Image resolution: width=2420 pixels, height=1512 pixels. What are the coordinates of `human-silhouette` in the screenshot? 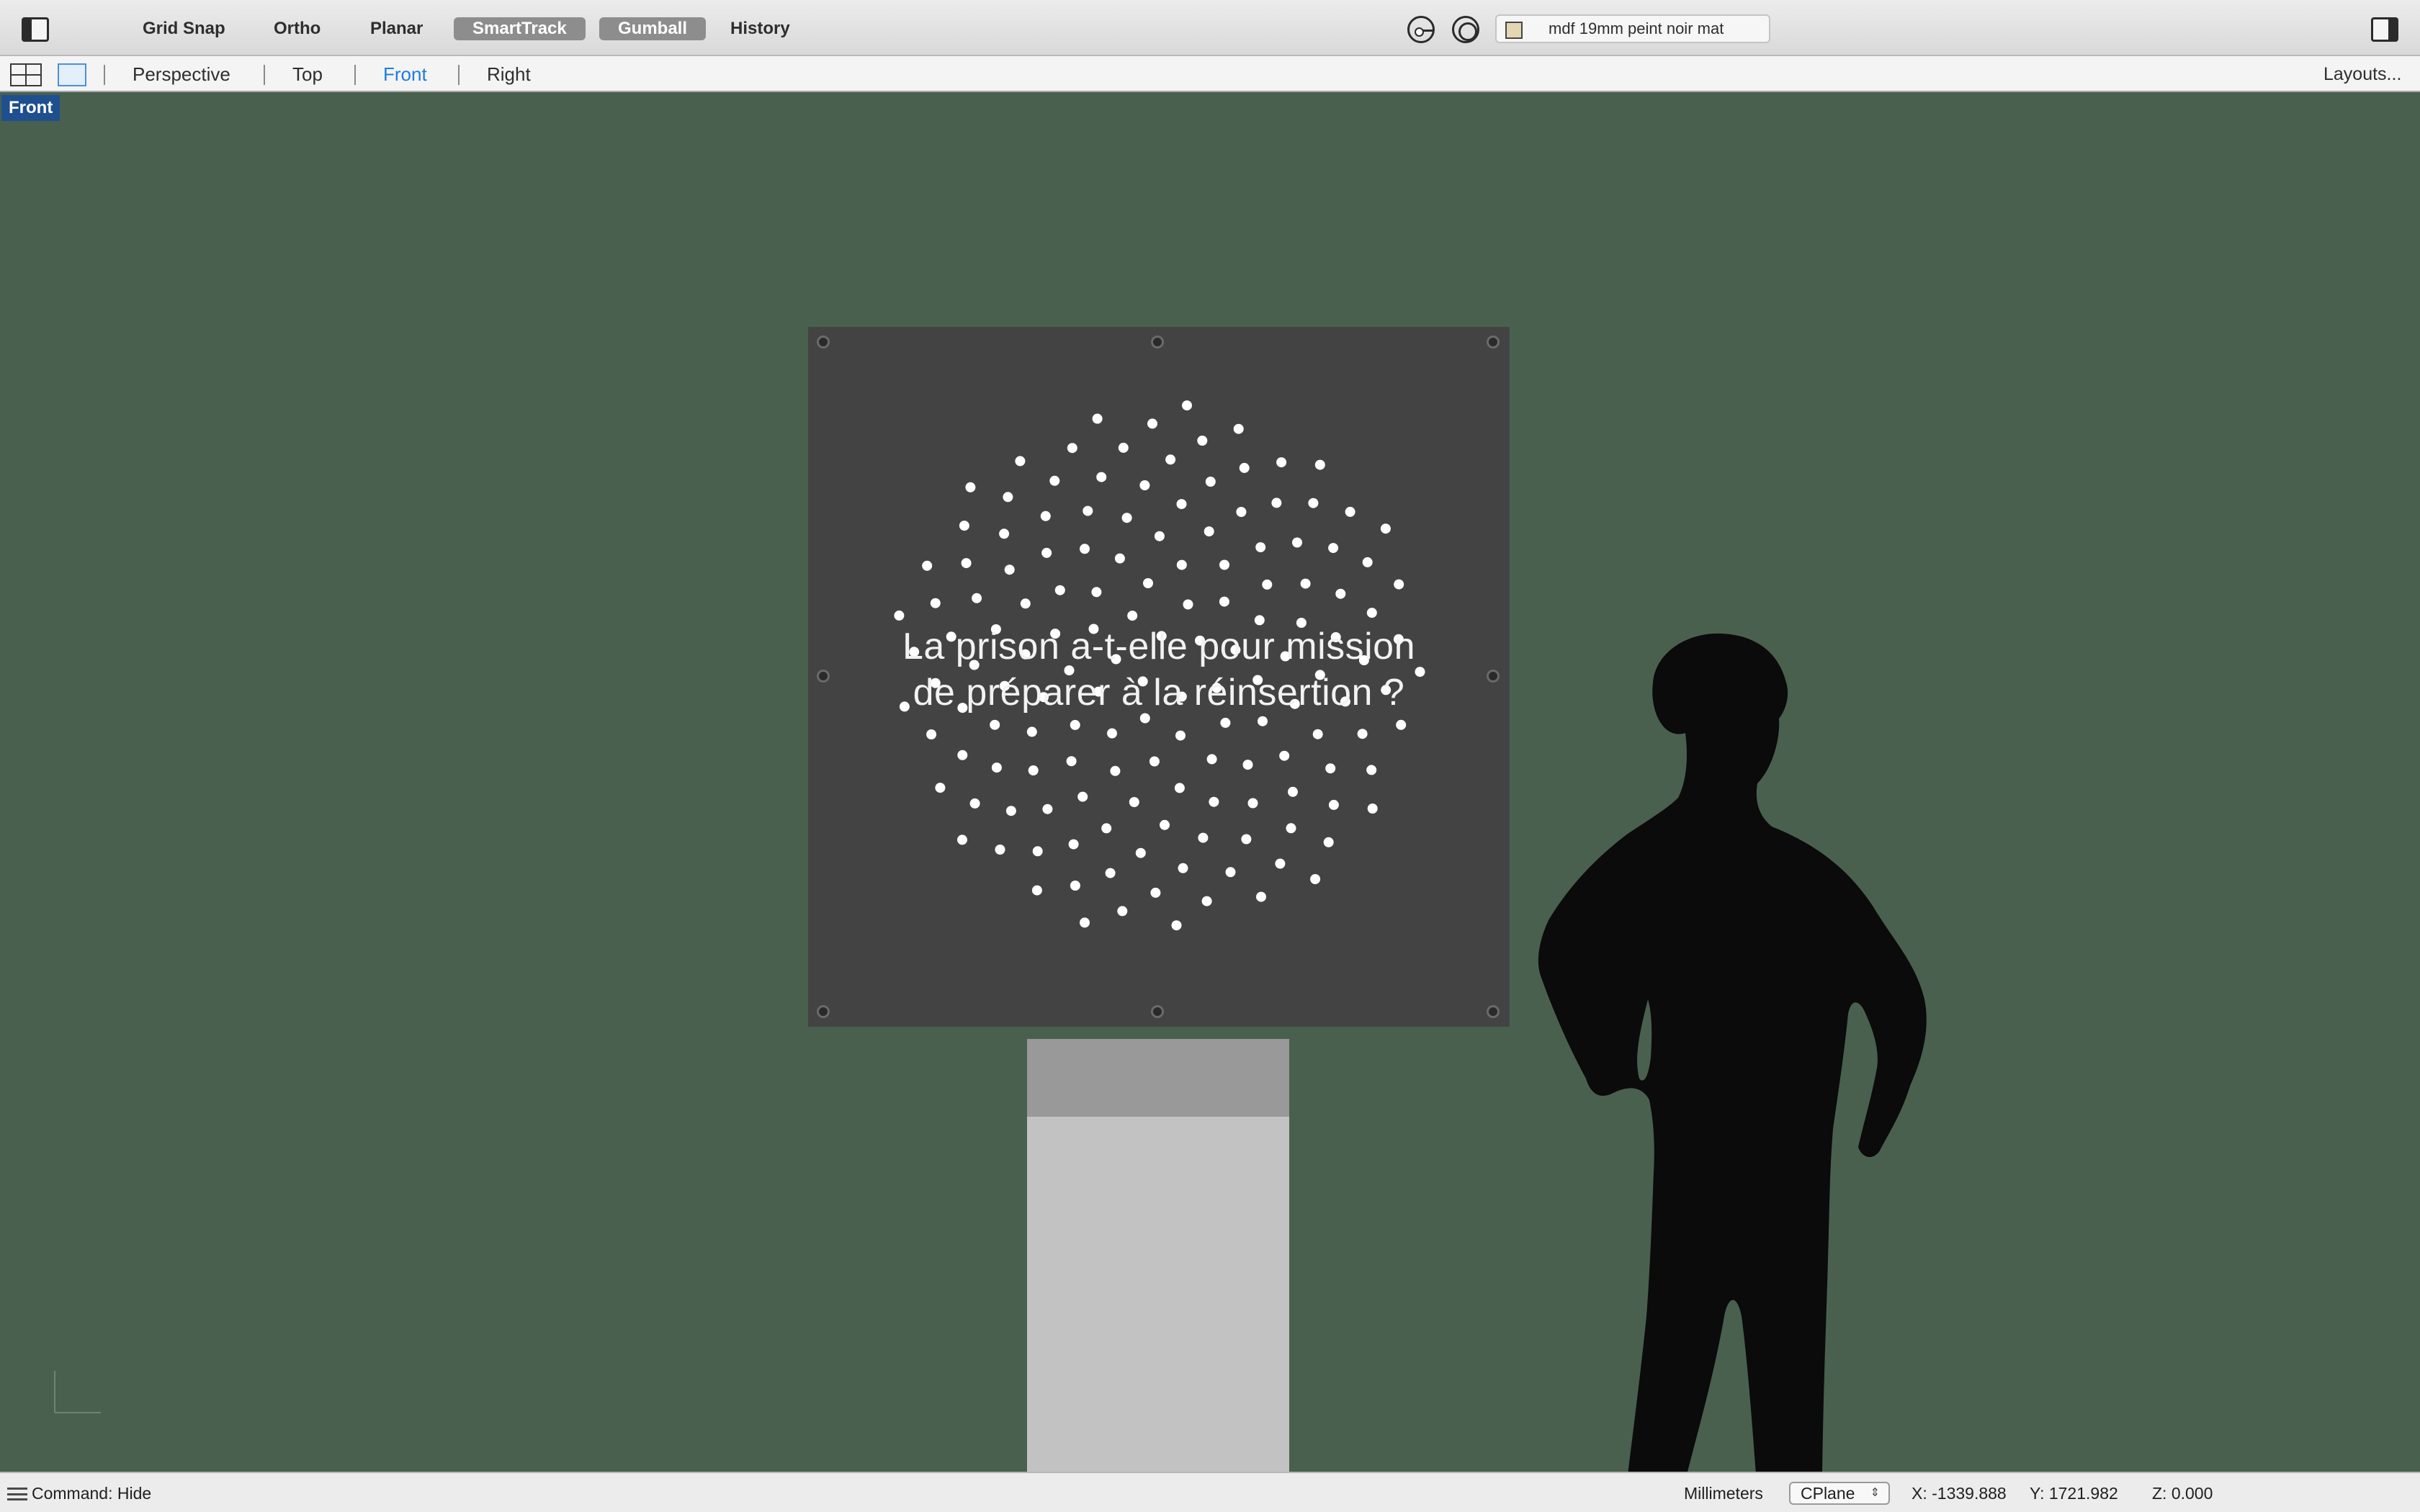 It's located at (1732, 1052).